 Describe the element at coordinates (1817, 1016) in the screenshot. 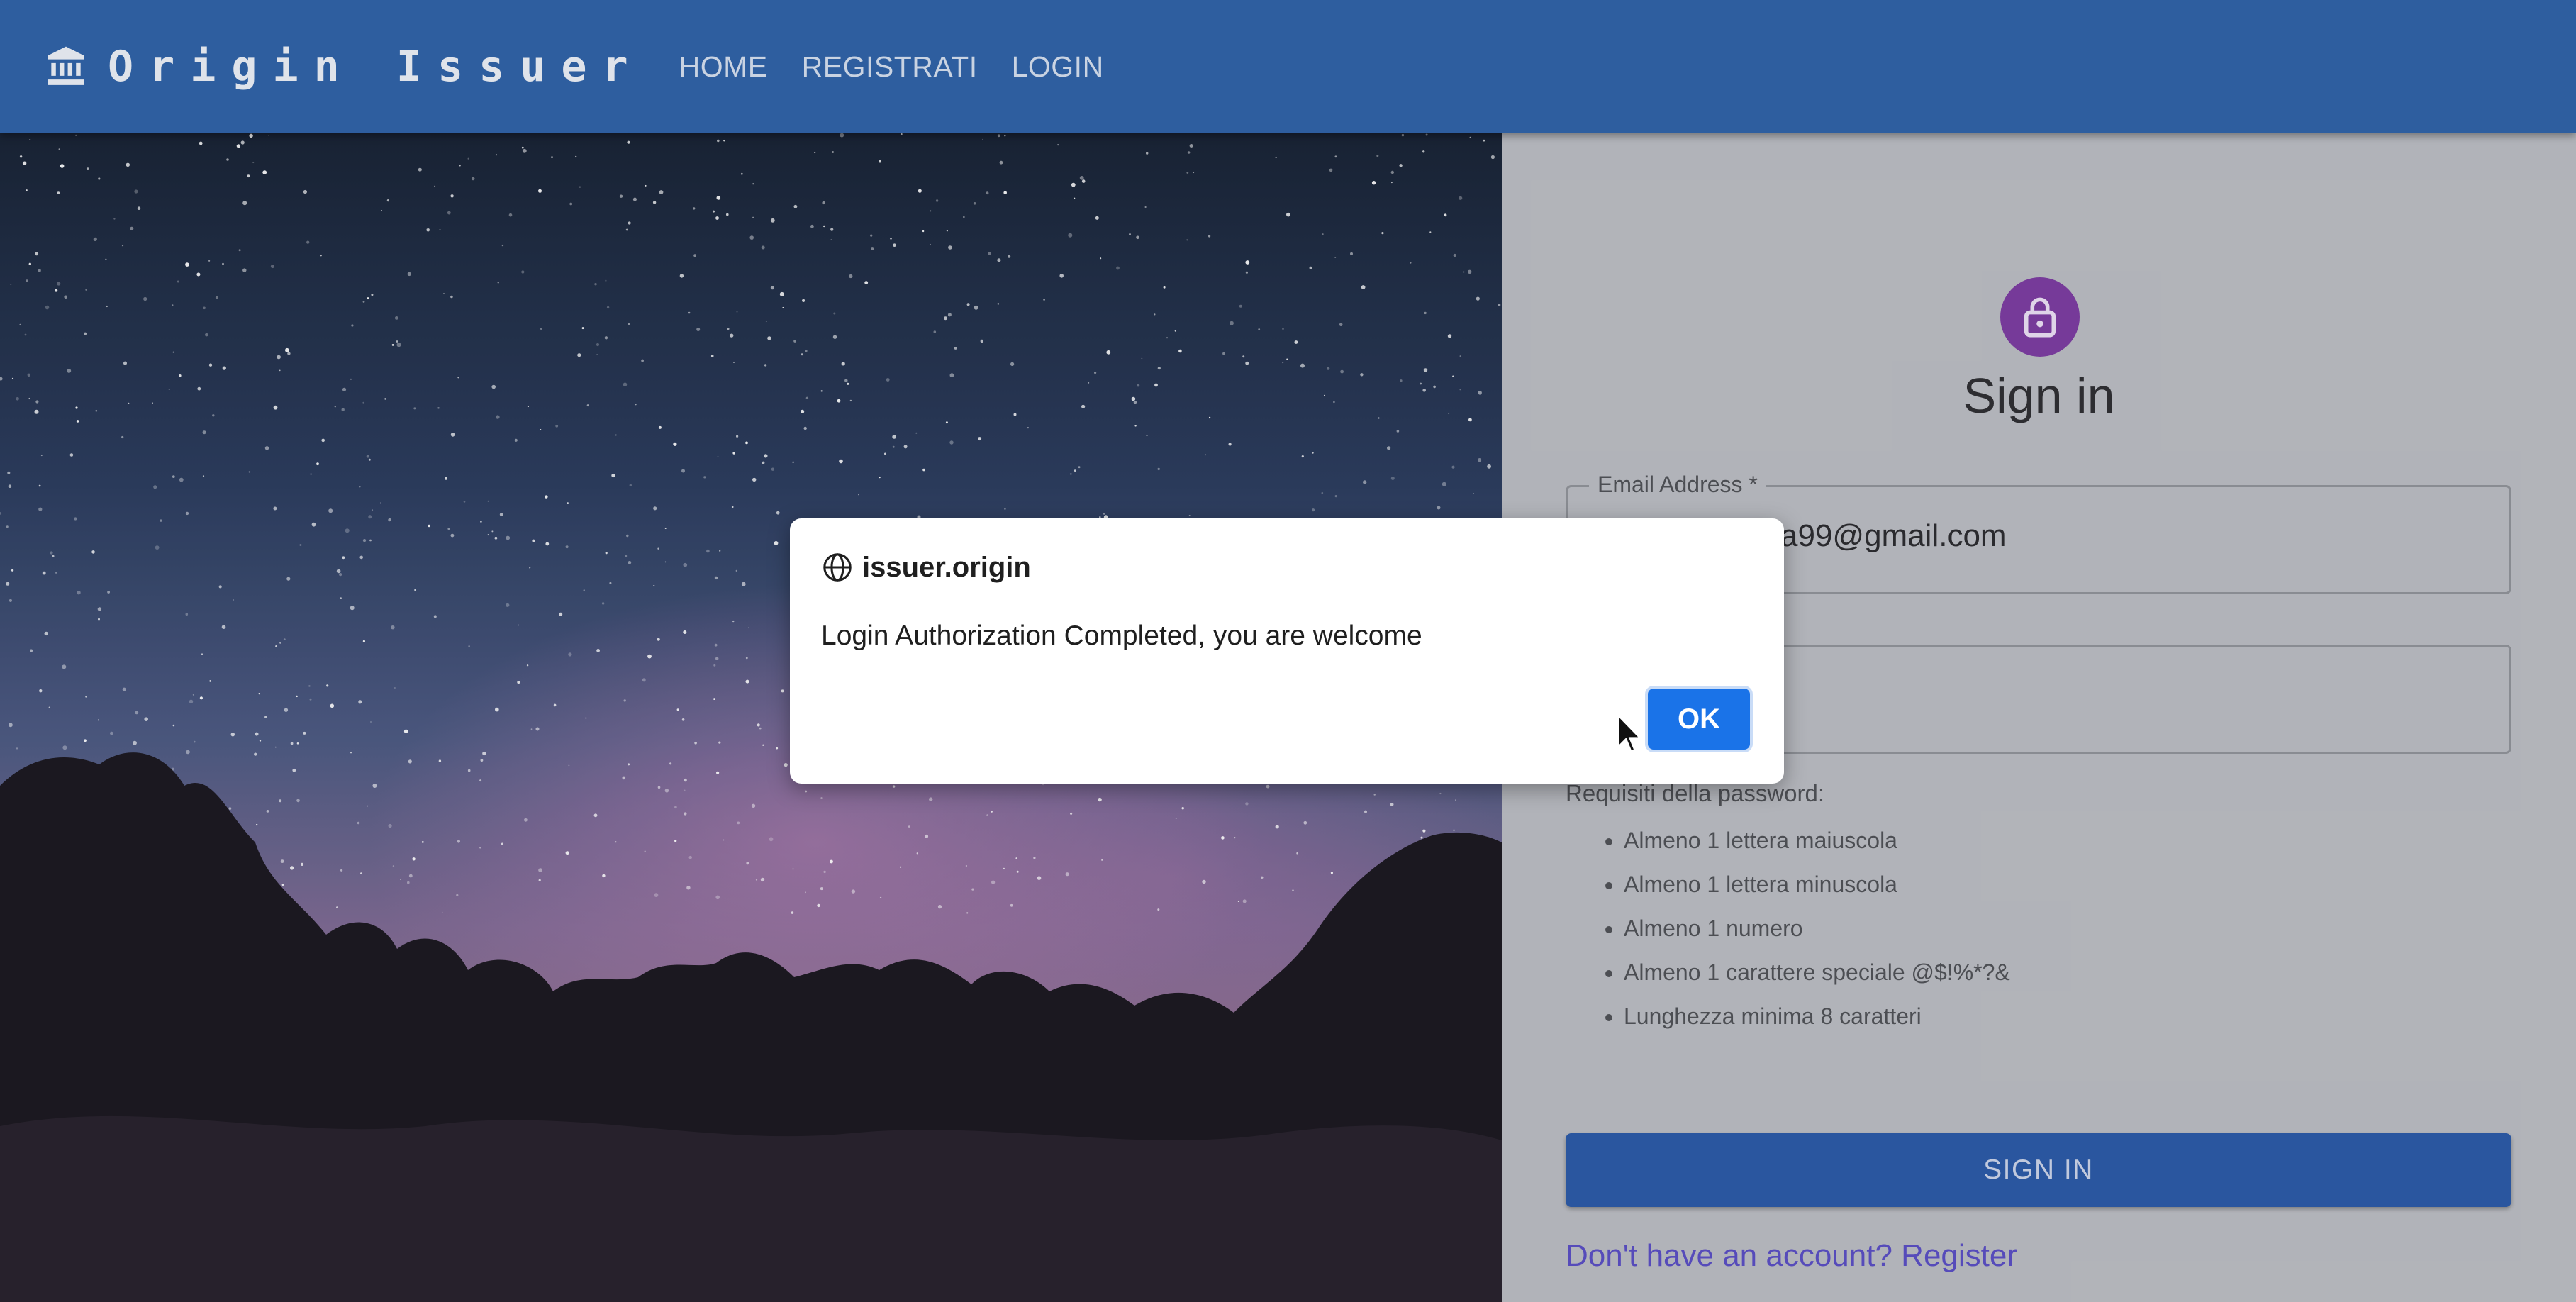

I see `requirement-item: Lunghezza minima 8 caratteri` at that location.